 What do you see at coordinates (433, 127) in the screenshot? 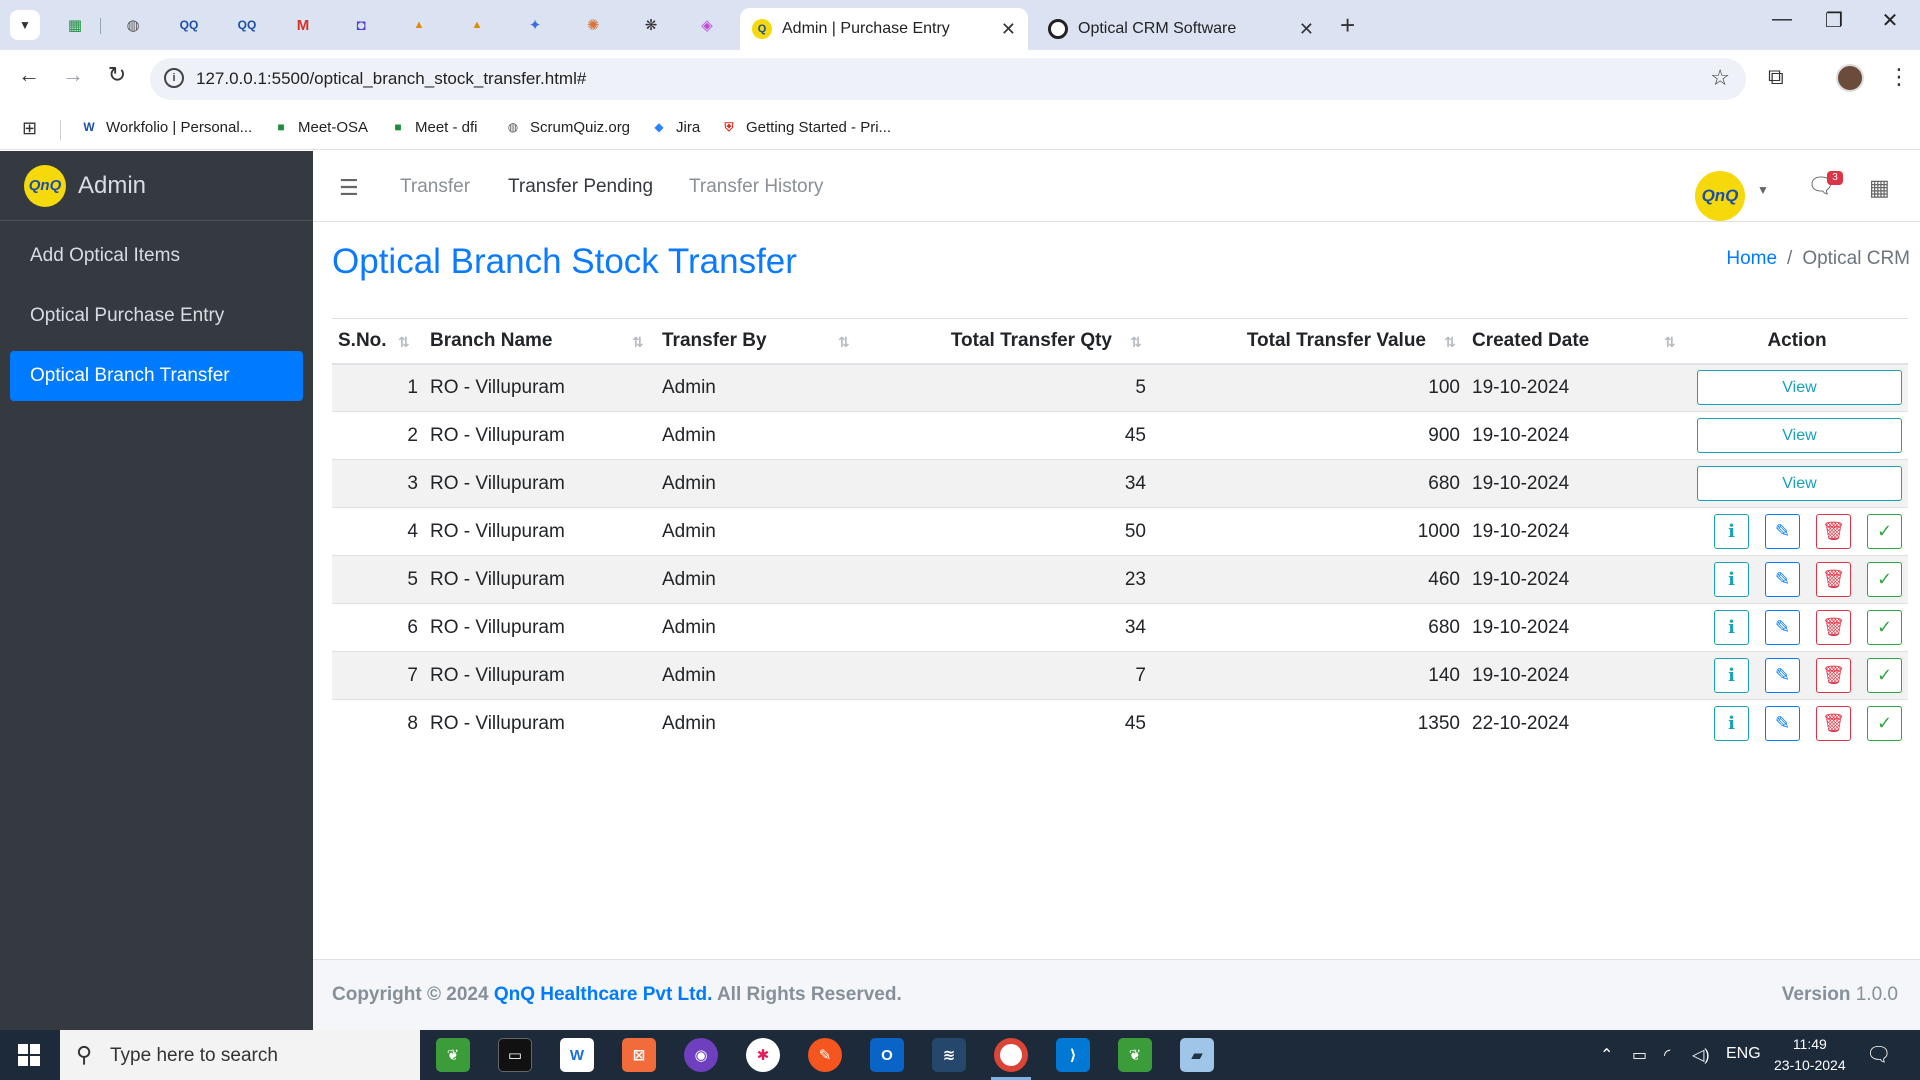
I see `bookmark-meet-dfi: ■ Meet - dfi` at bounding box center [433, 127].